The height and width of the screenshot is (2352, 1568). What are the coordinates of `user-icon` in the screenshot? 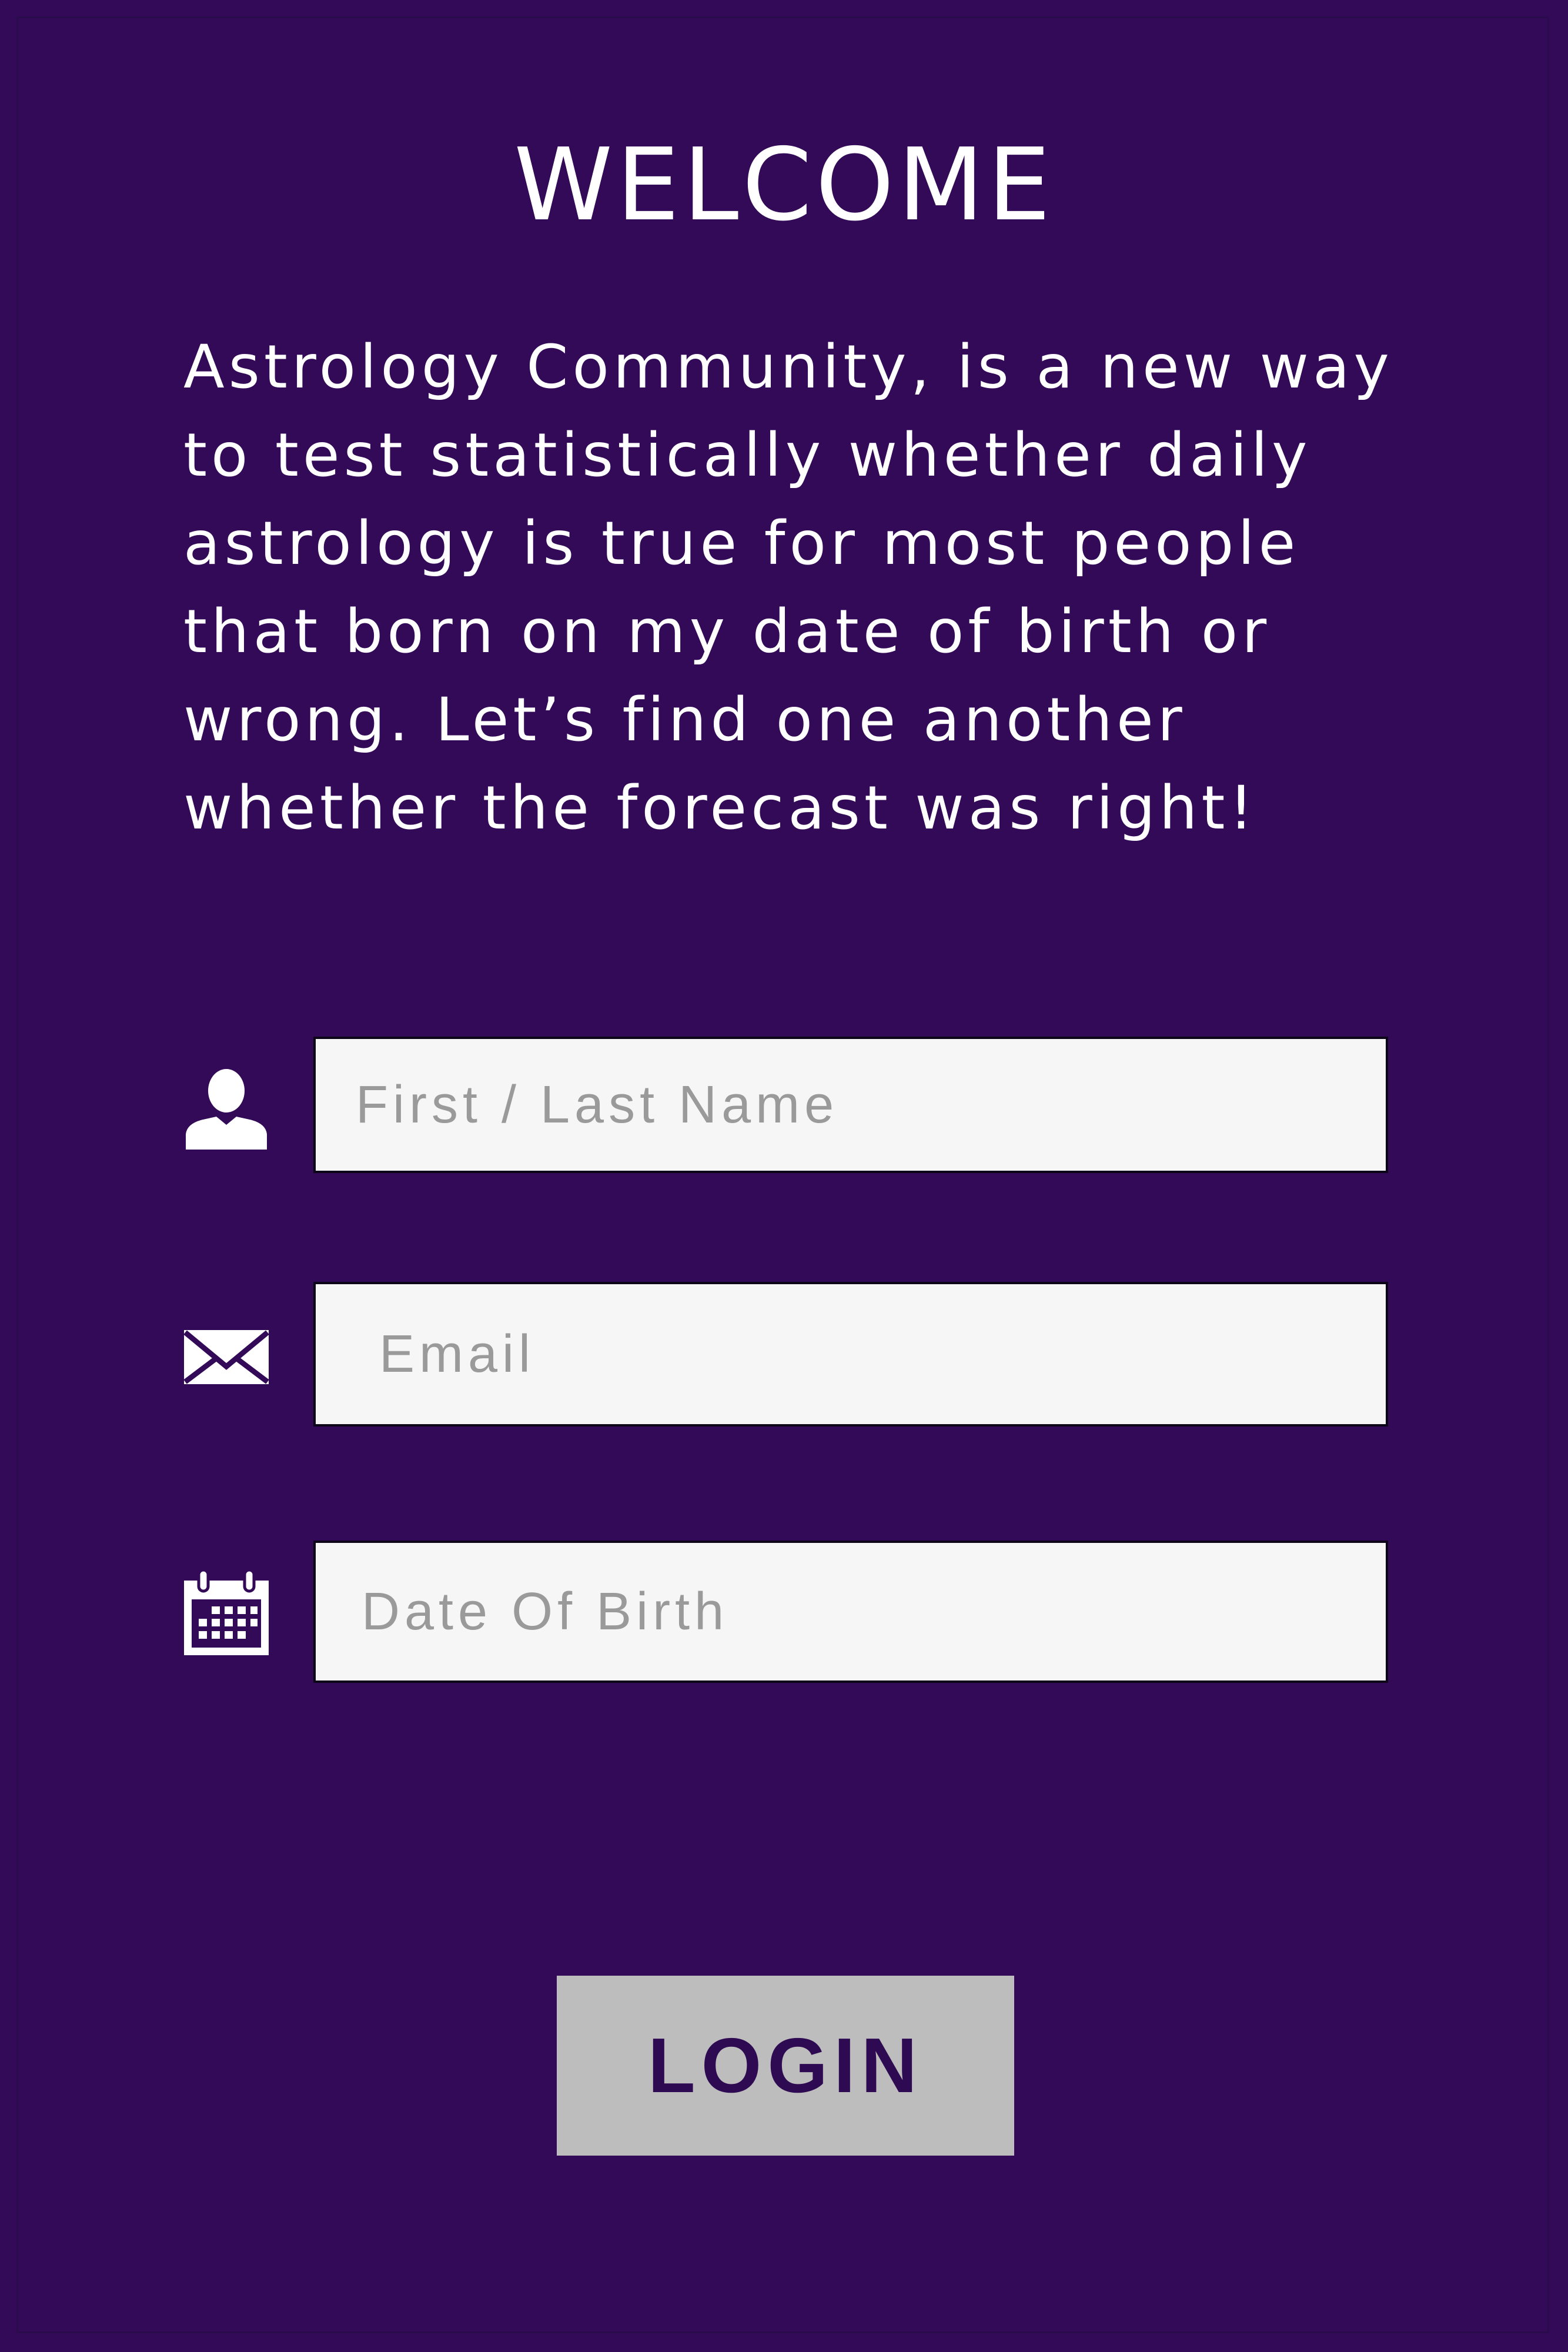 It's located at (226, 1105).